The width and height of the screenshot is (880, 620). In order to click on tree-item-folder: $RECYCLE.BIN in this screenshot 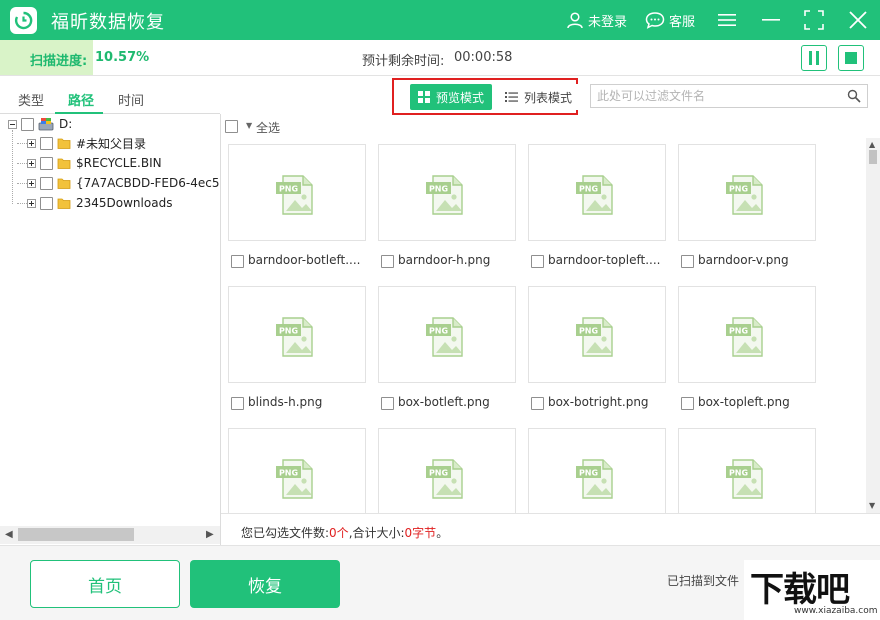, I will do `click(94, 163)`.